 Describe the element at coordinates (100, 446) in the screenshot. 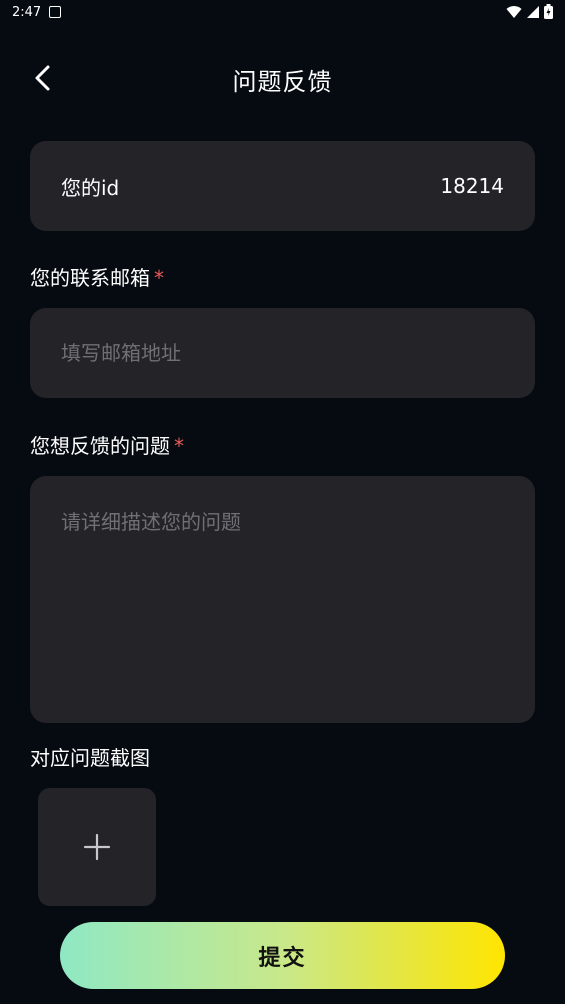

I see `description-label-text: 您想反馈的问题` at that location.